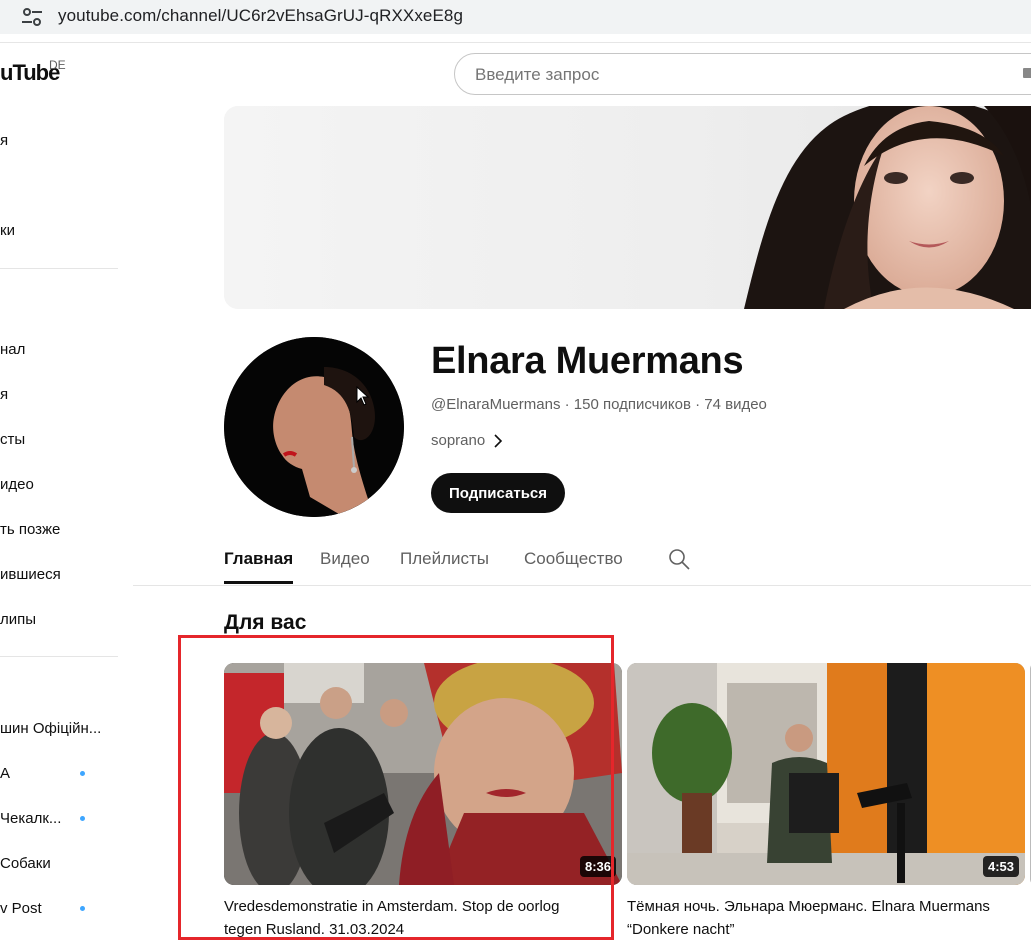 The height and width of the screenshot is (942, 1031). I want to click on sidebar-item-playlists: сты, so click(12, 439).